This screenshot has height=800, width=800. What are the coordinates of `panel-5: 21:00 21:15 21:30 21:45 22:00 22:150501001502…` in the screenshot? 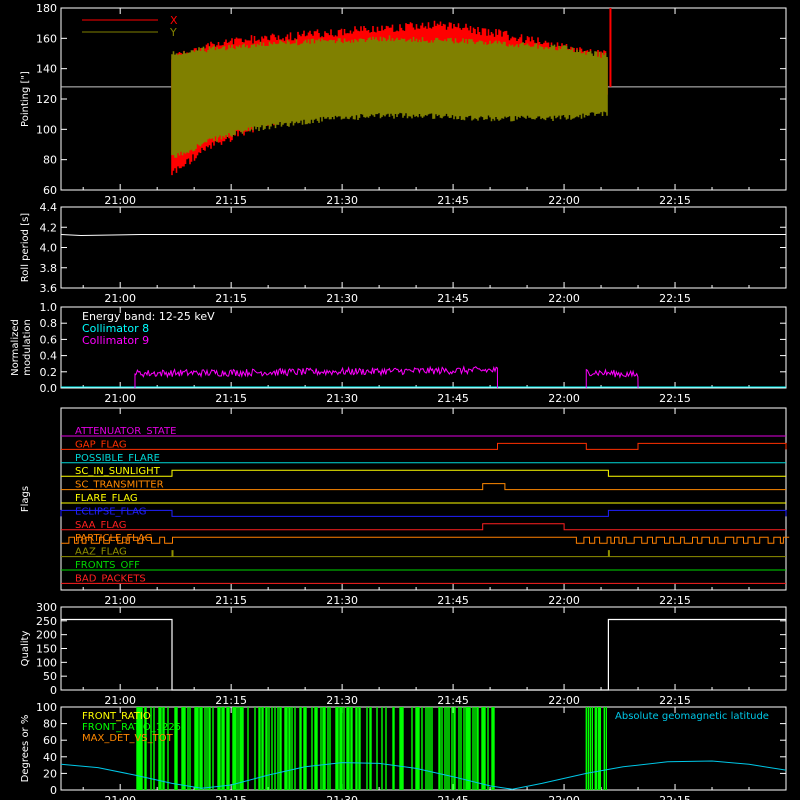 It's located at (403, 654).